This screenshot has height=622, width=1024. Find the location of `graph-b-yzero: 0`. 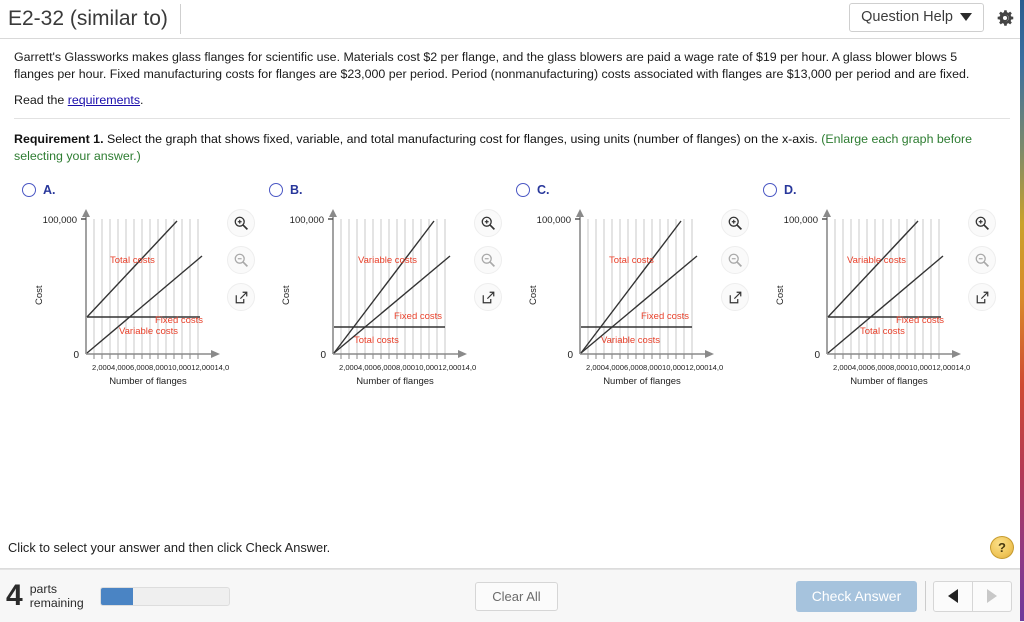

graph-b-yzero: 0 is located at coordinates (323, 355).